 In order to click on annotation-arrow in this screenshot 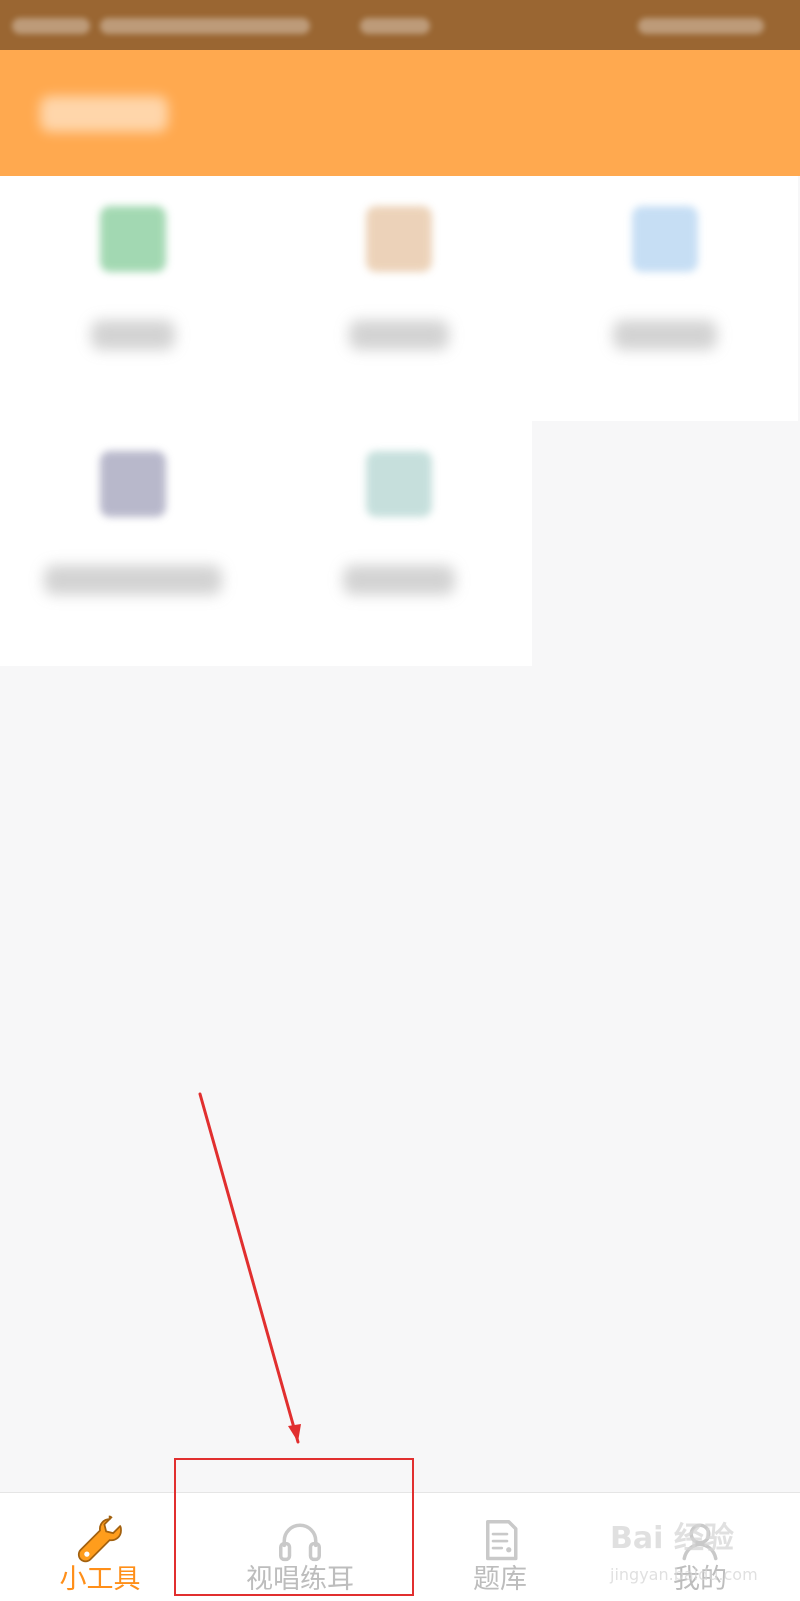, I will do `click(249, 1268)`.